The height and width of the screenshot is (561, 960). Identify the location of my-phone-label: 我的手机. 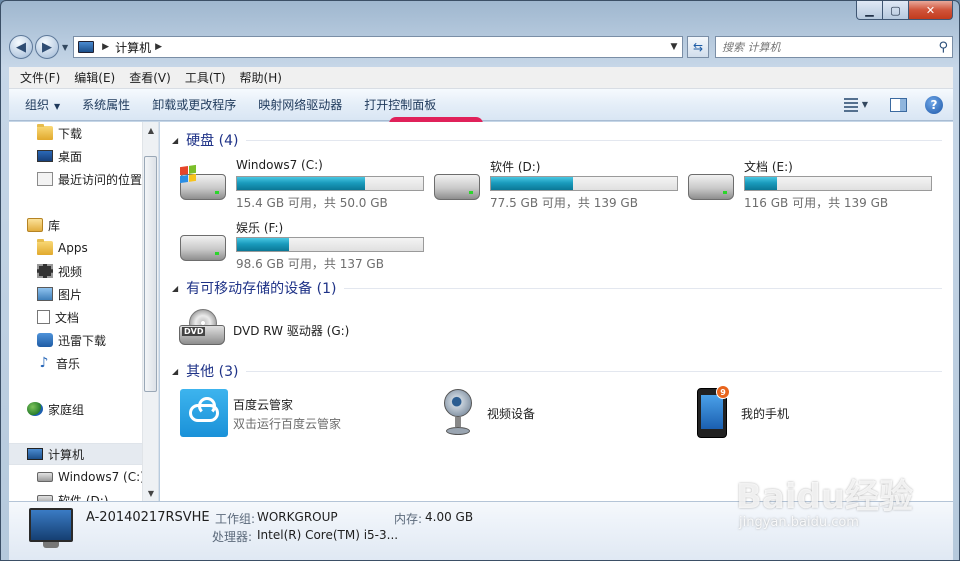
(765, 413).